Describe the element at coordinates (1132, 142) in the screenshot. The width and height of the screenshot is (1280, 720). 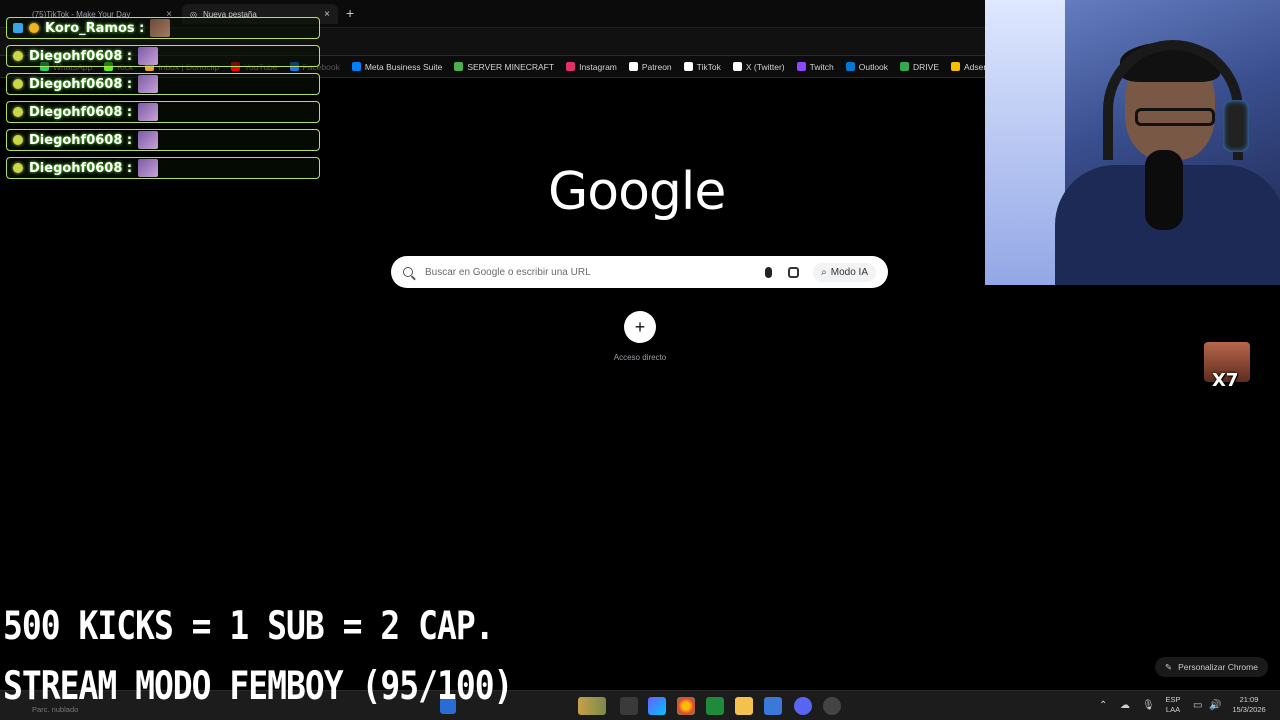
I see `webcam-overlay` at that location.